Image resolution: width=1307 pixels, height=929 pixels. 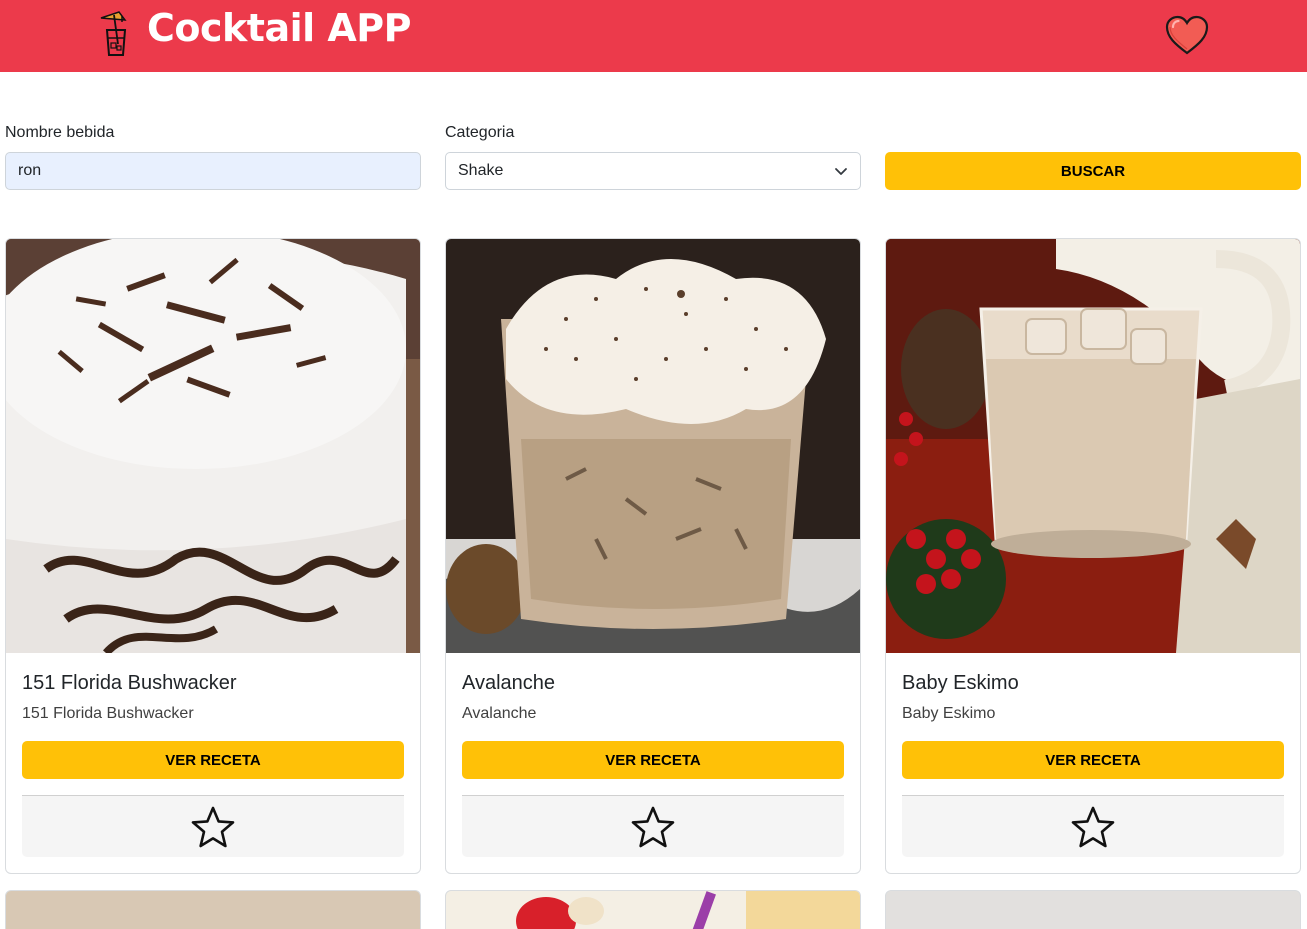 I want to click on app-header: Cocktail APP, so click(x=653, y=36).